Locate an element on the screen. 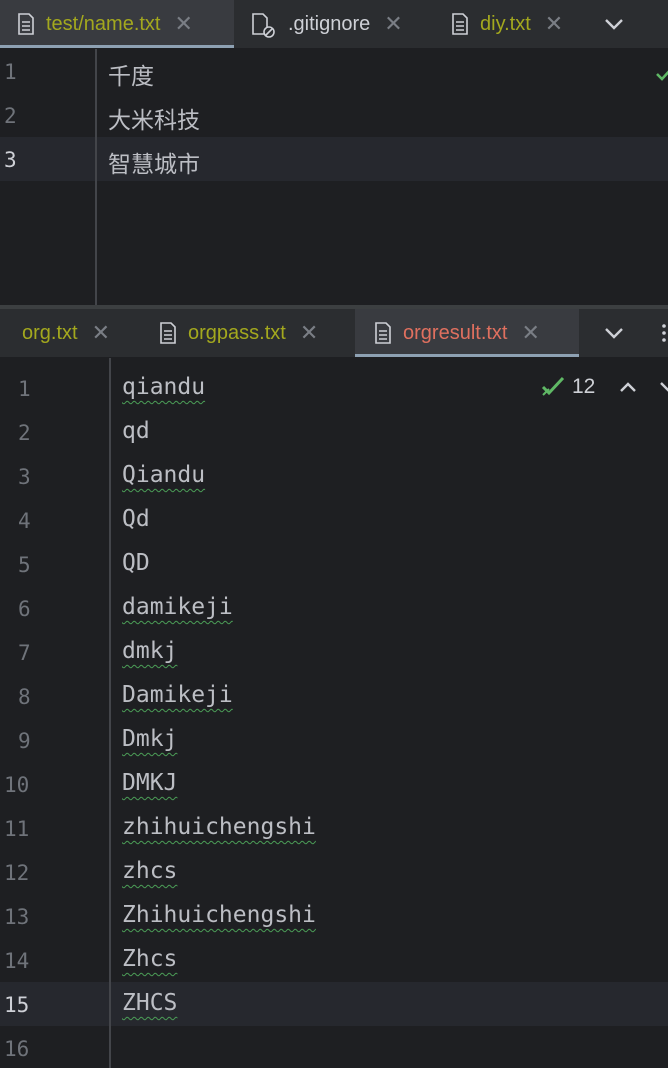 This screenshot has height=1068, width=668. tab-label: orgresult.txt is located at coordinates (455, 332).